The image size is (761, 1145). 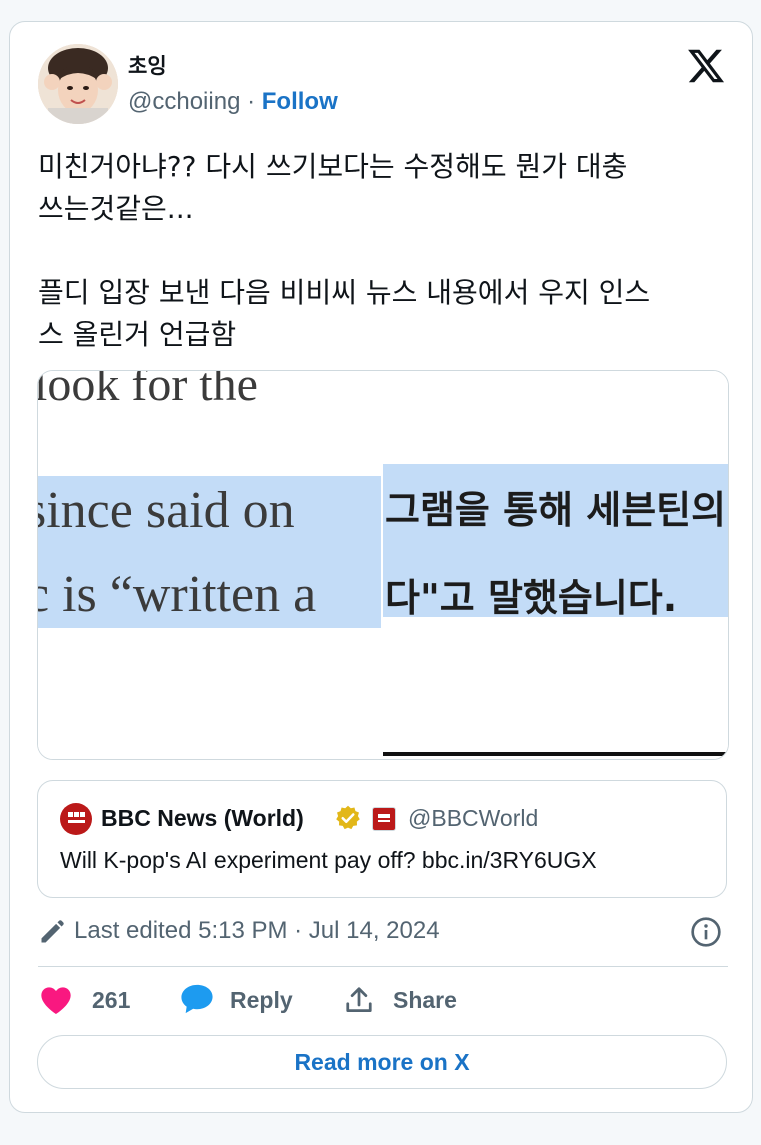 I want to click on divider, so click(x=383, y=966).